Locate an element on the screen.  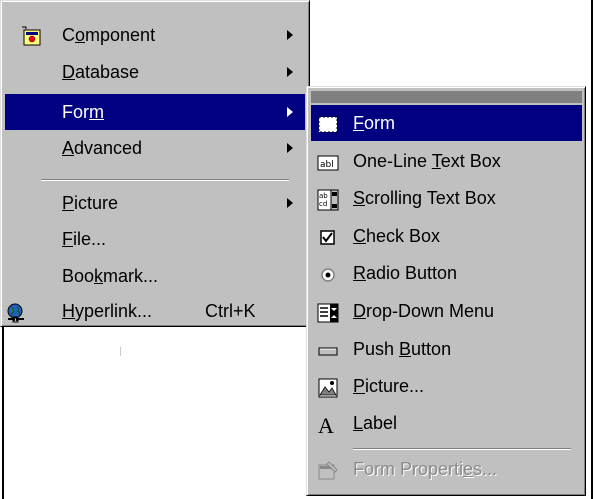
submenu-item-drop-down-menu: Drop-Down Menu is located at coordinates (446, 311).